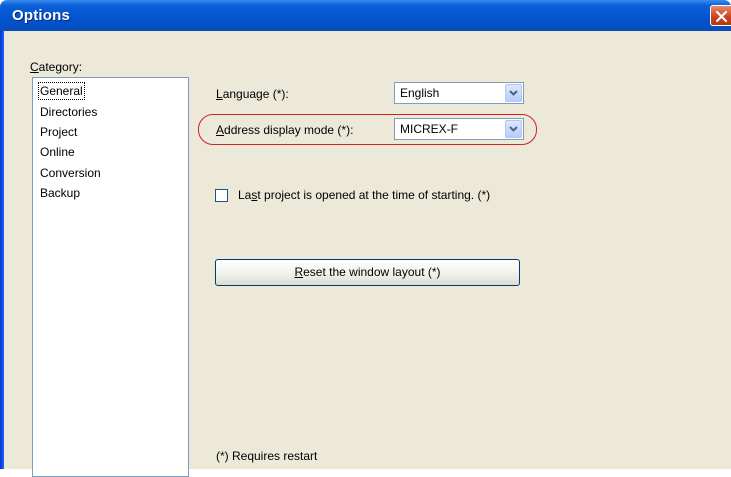 The image size is (731, 477). Describe the element at coordinates (61, 91) in the screenshot. I see `category-item-general: General` at that location.